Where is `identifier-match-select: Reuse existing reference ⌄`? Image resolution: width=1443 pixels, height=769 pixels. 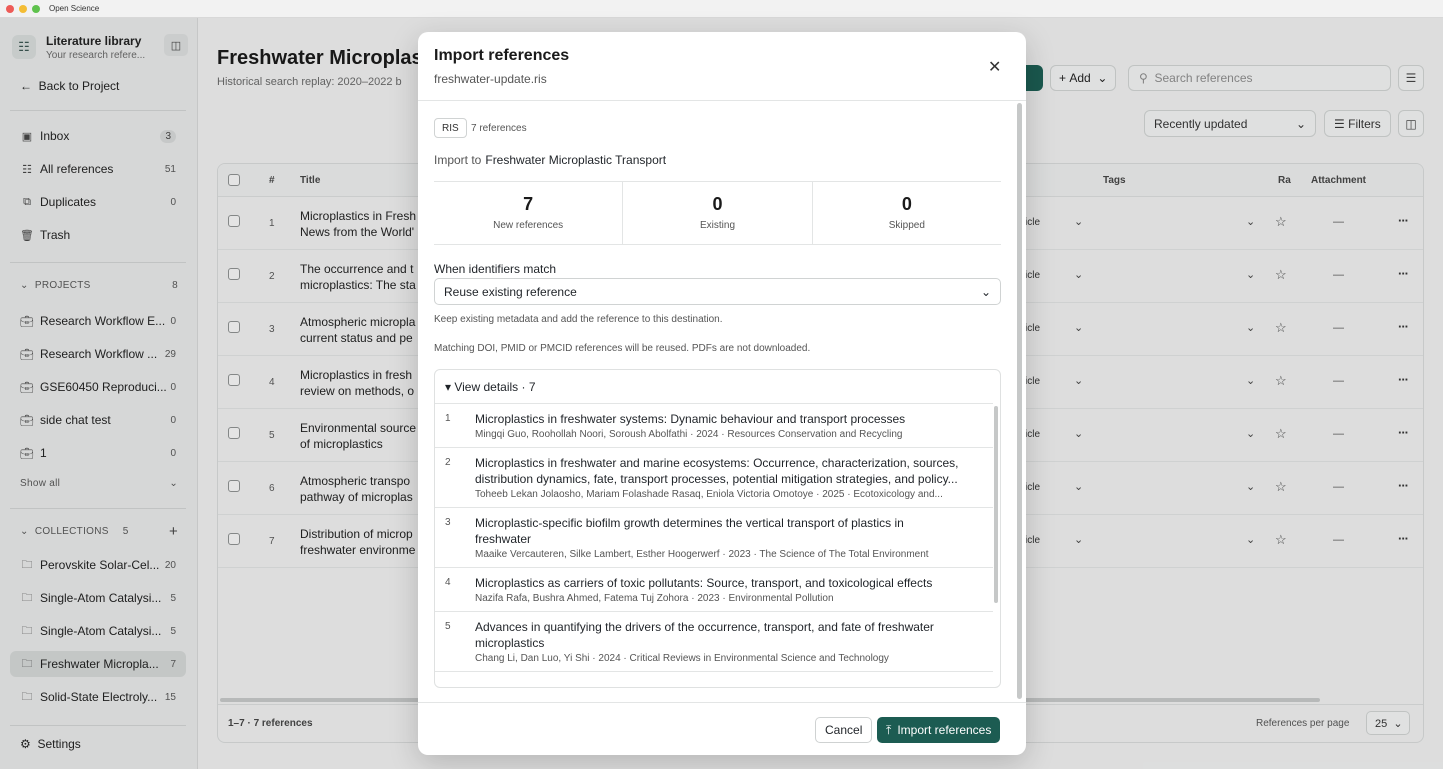
identifier-match-select: Reuse existing reference ⌄ is located at coordinates (717, 291).